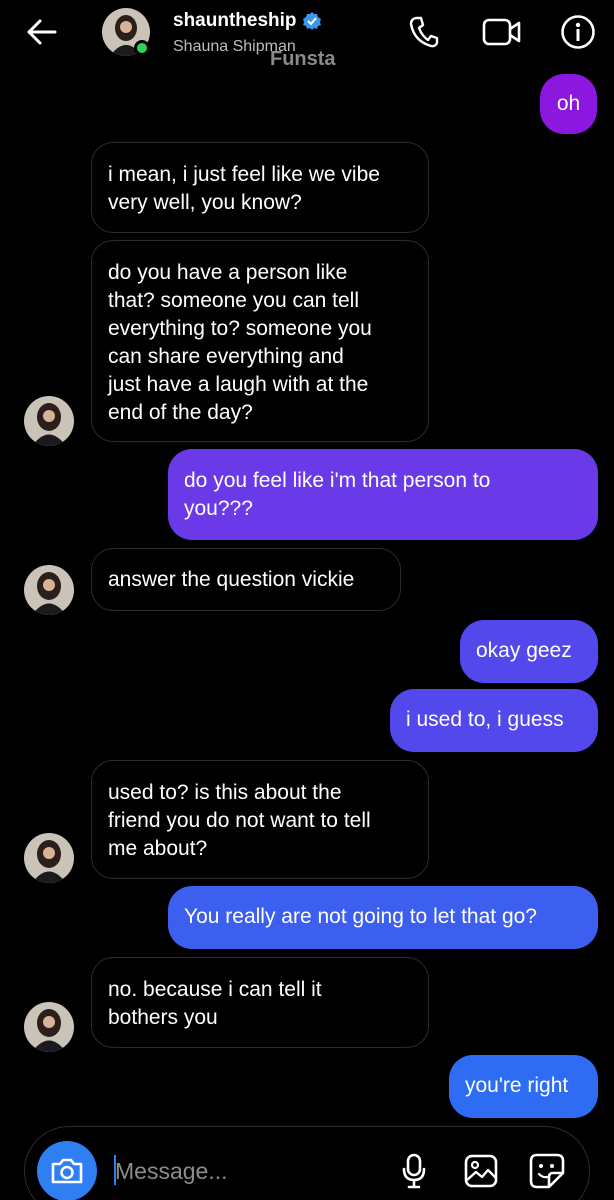  I want to click on sent-message: you're right, so click(523, 1086).